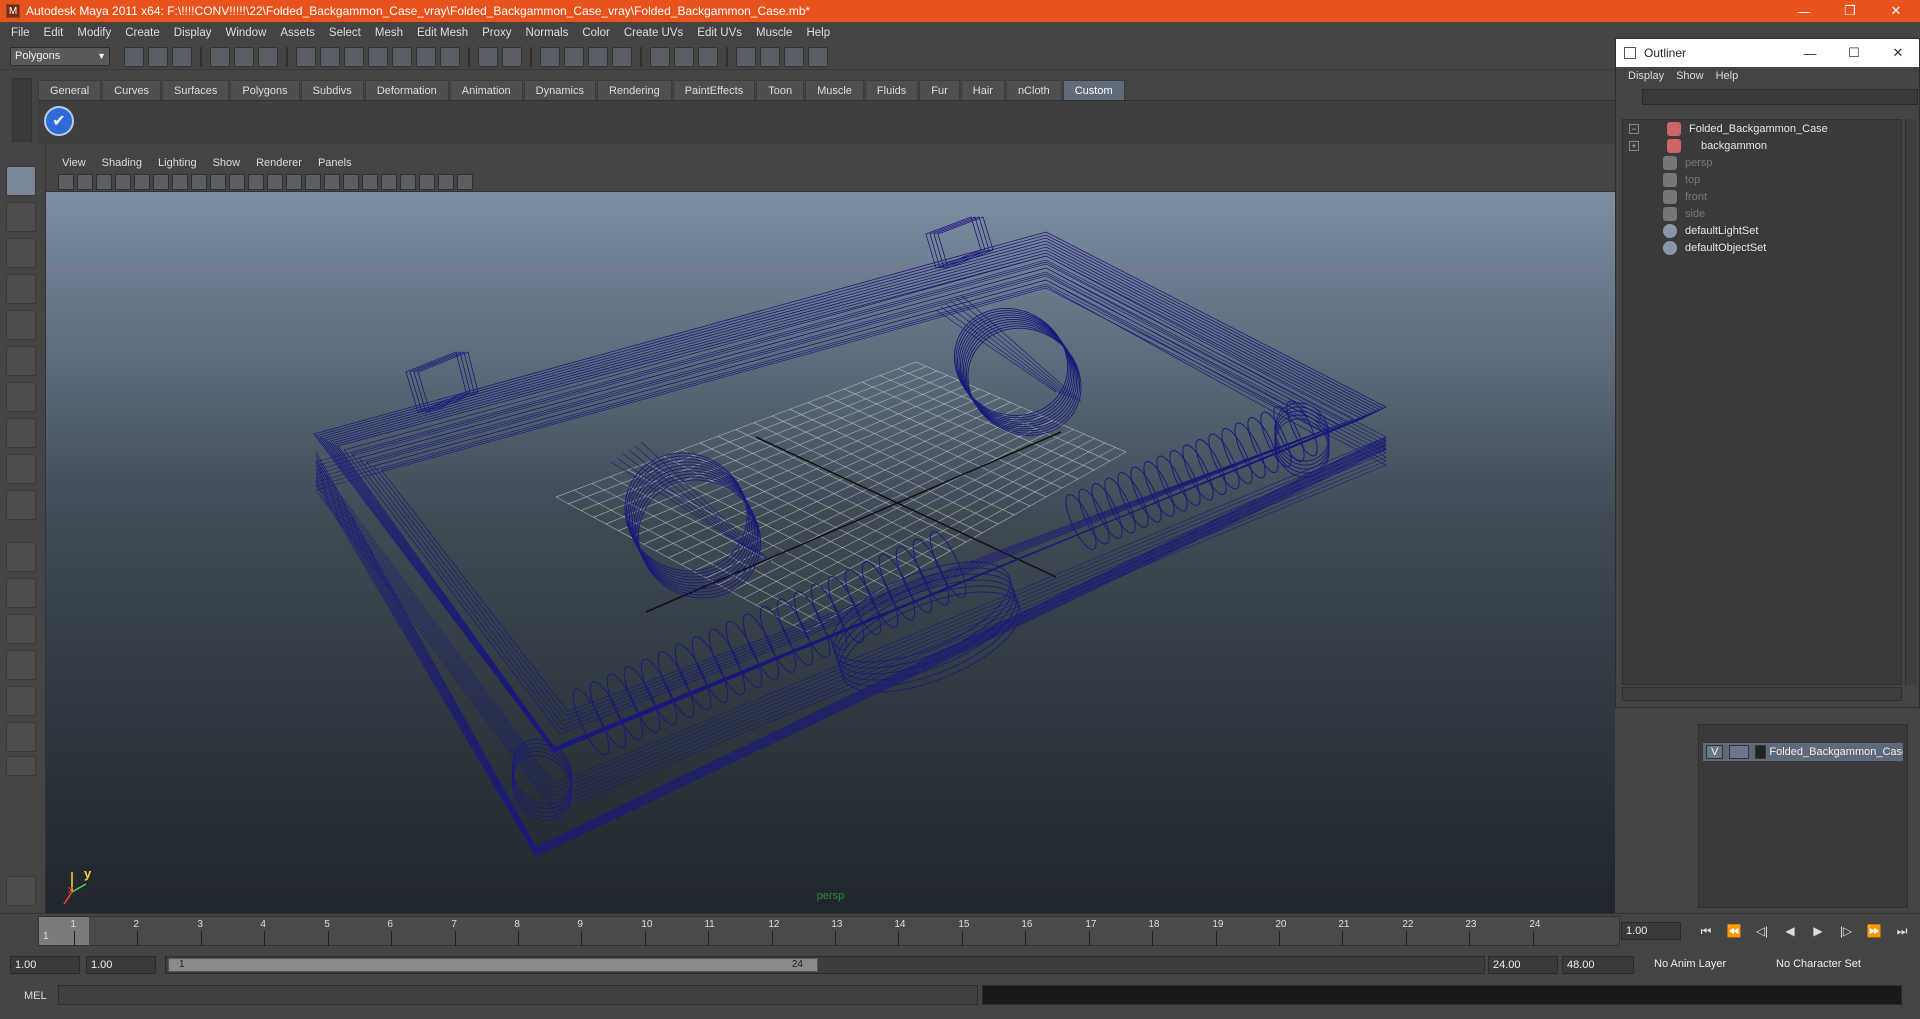 The width and height of the screenshot is (1920, 1019). I want to click on tab-dynamics: Dynamics, so click(559, 90).